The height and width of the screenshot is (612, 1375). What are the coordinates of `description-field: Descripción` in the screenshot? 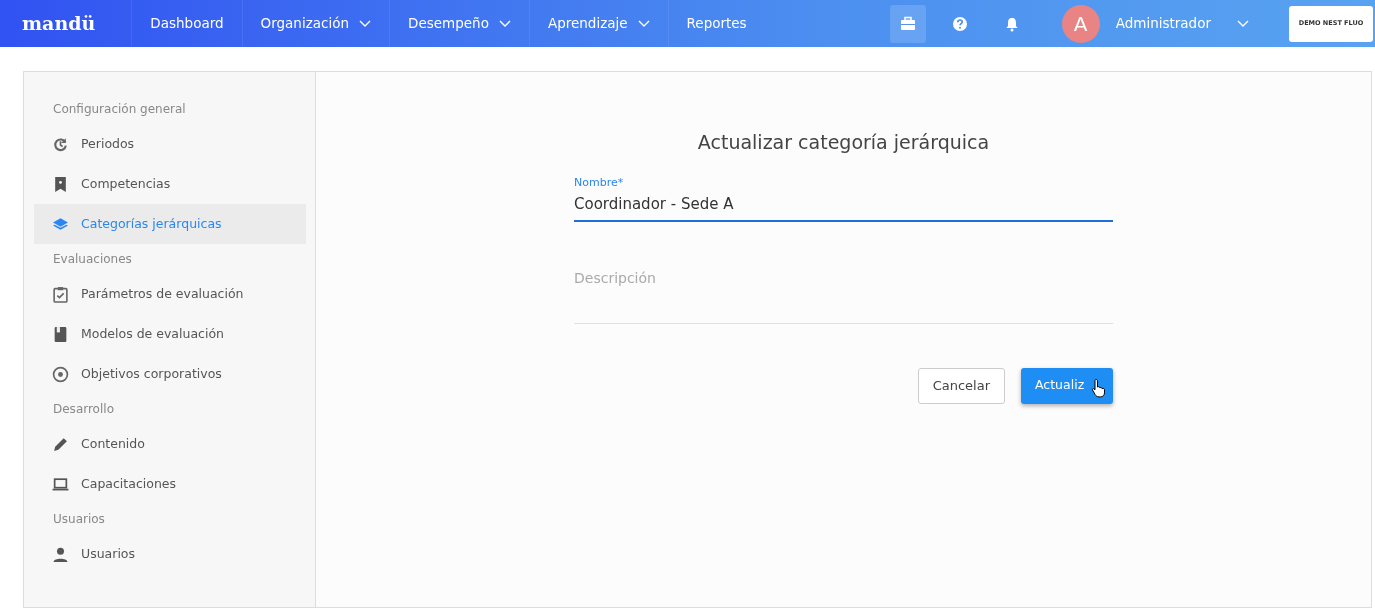 It's located at (843, 295).